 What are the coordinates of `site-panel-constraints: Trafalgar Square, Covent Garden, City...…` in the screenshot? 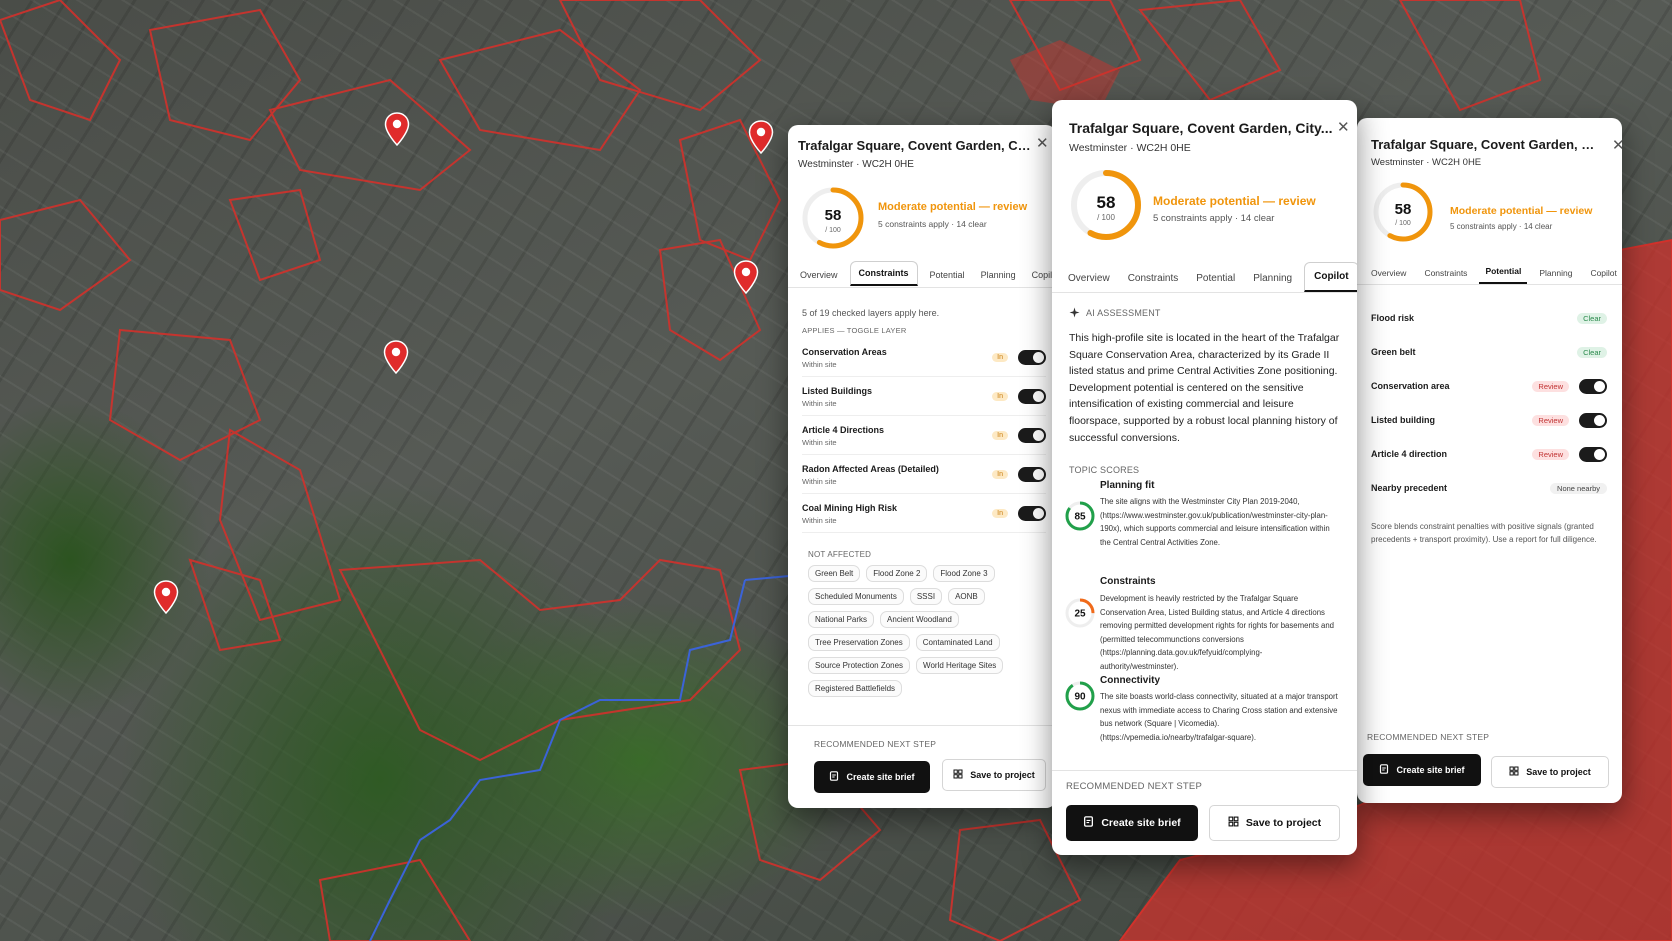 It's located at (922, 466).